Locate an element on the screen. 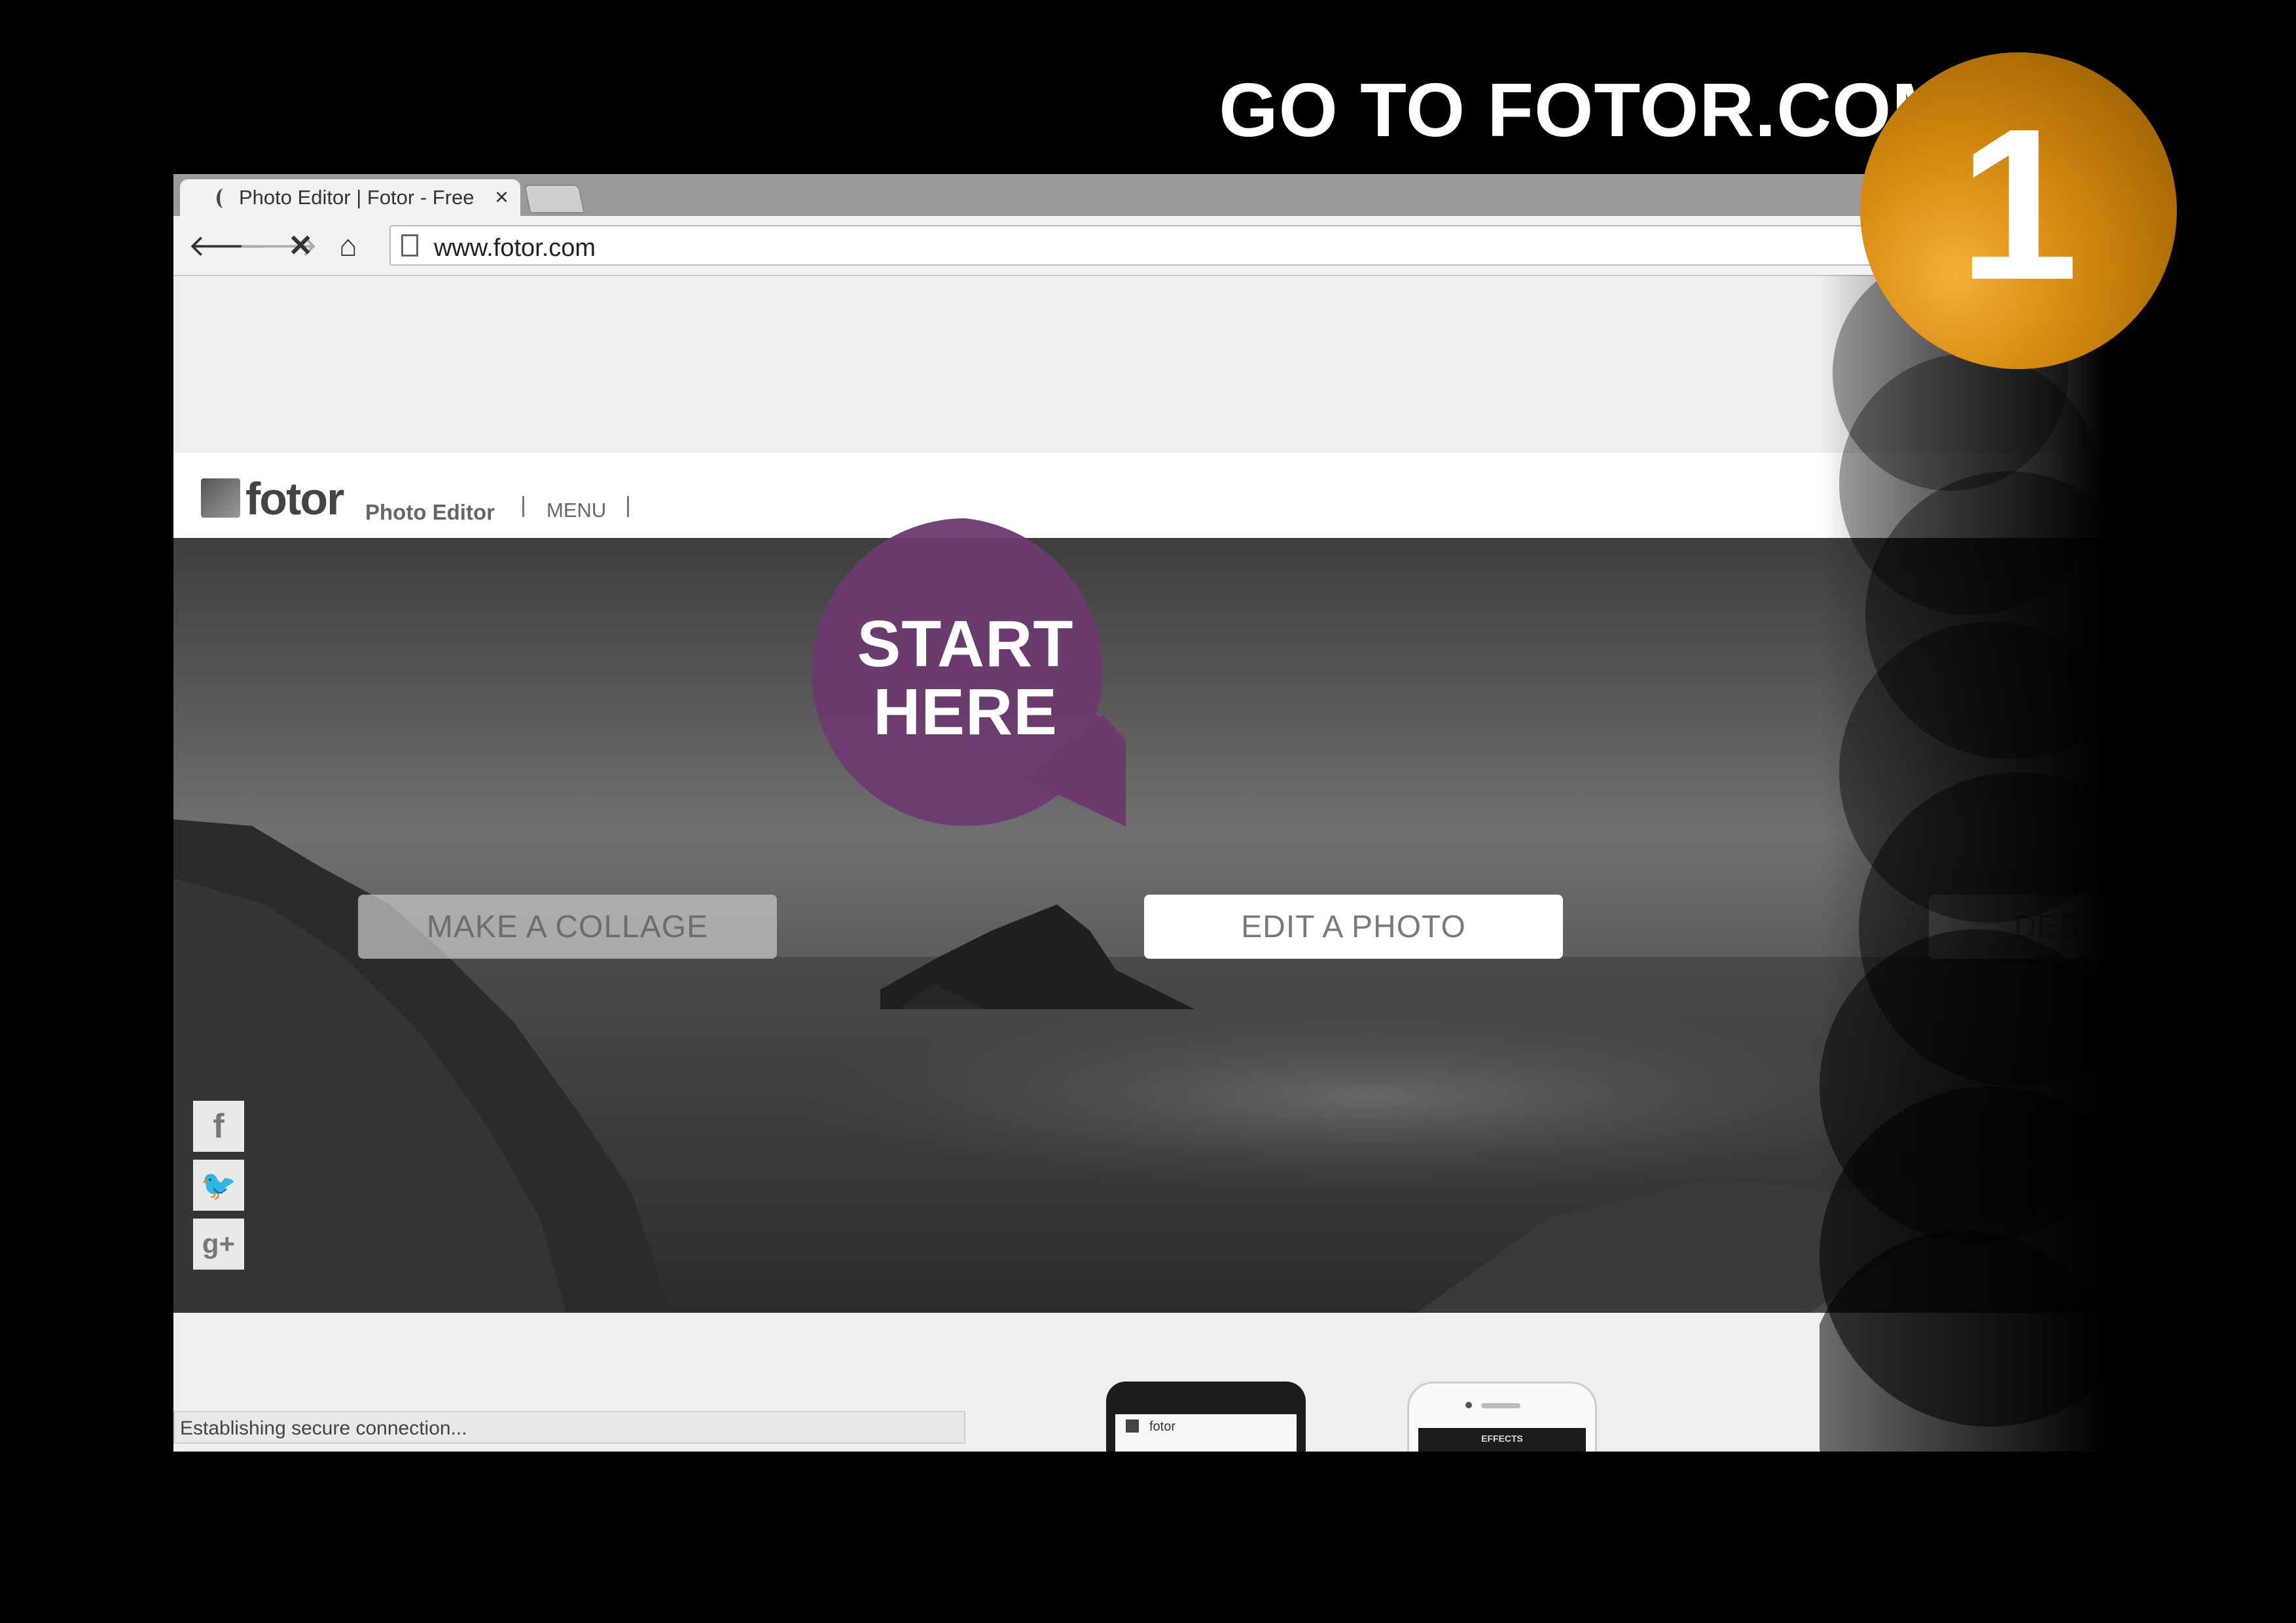 Image resolution: width=2296 pixels, height=1623 pixels. address-bar: www.fotor.com is located at coordinates (1240, 246).